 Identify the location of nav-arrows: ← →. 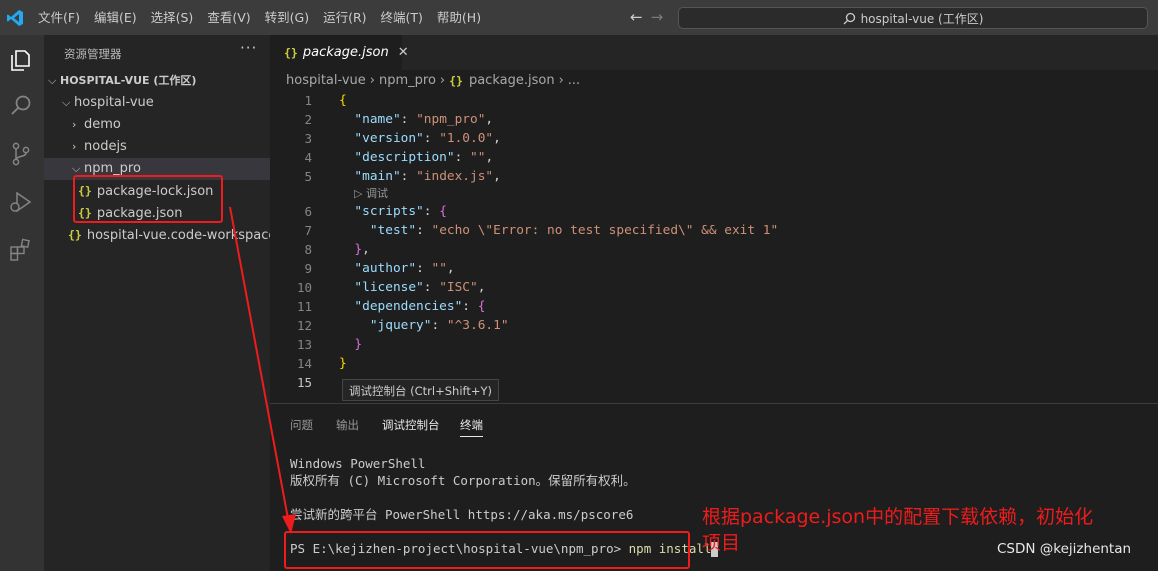
(646, 17).